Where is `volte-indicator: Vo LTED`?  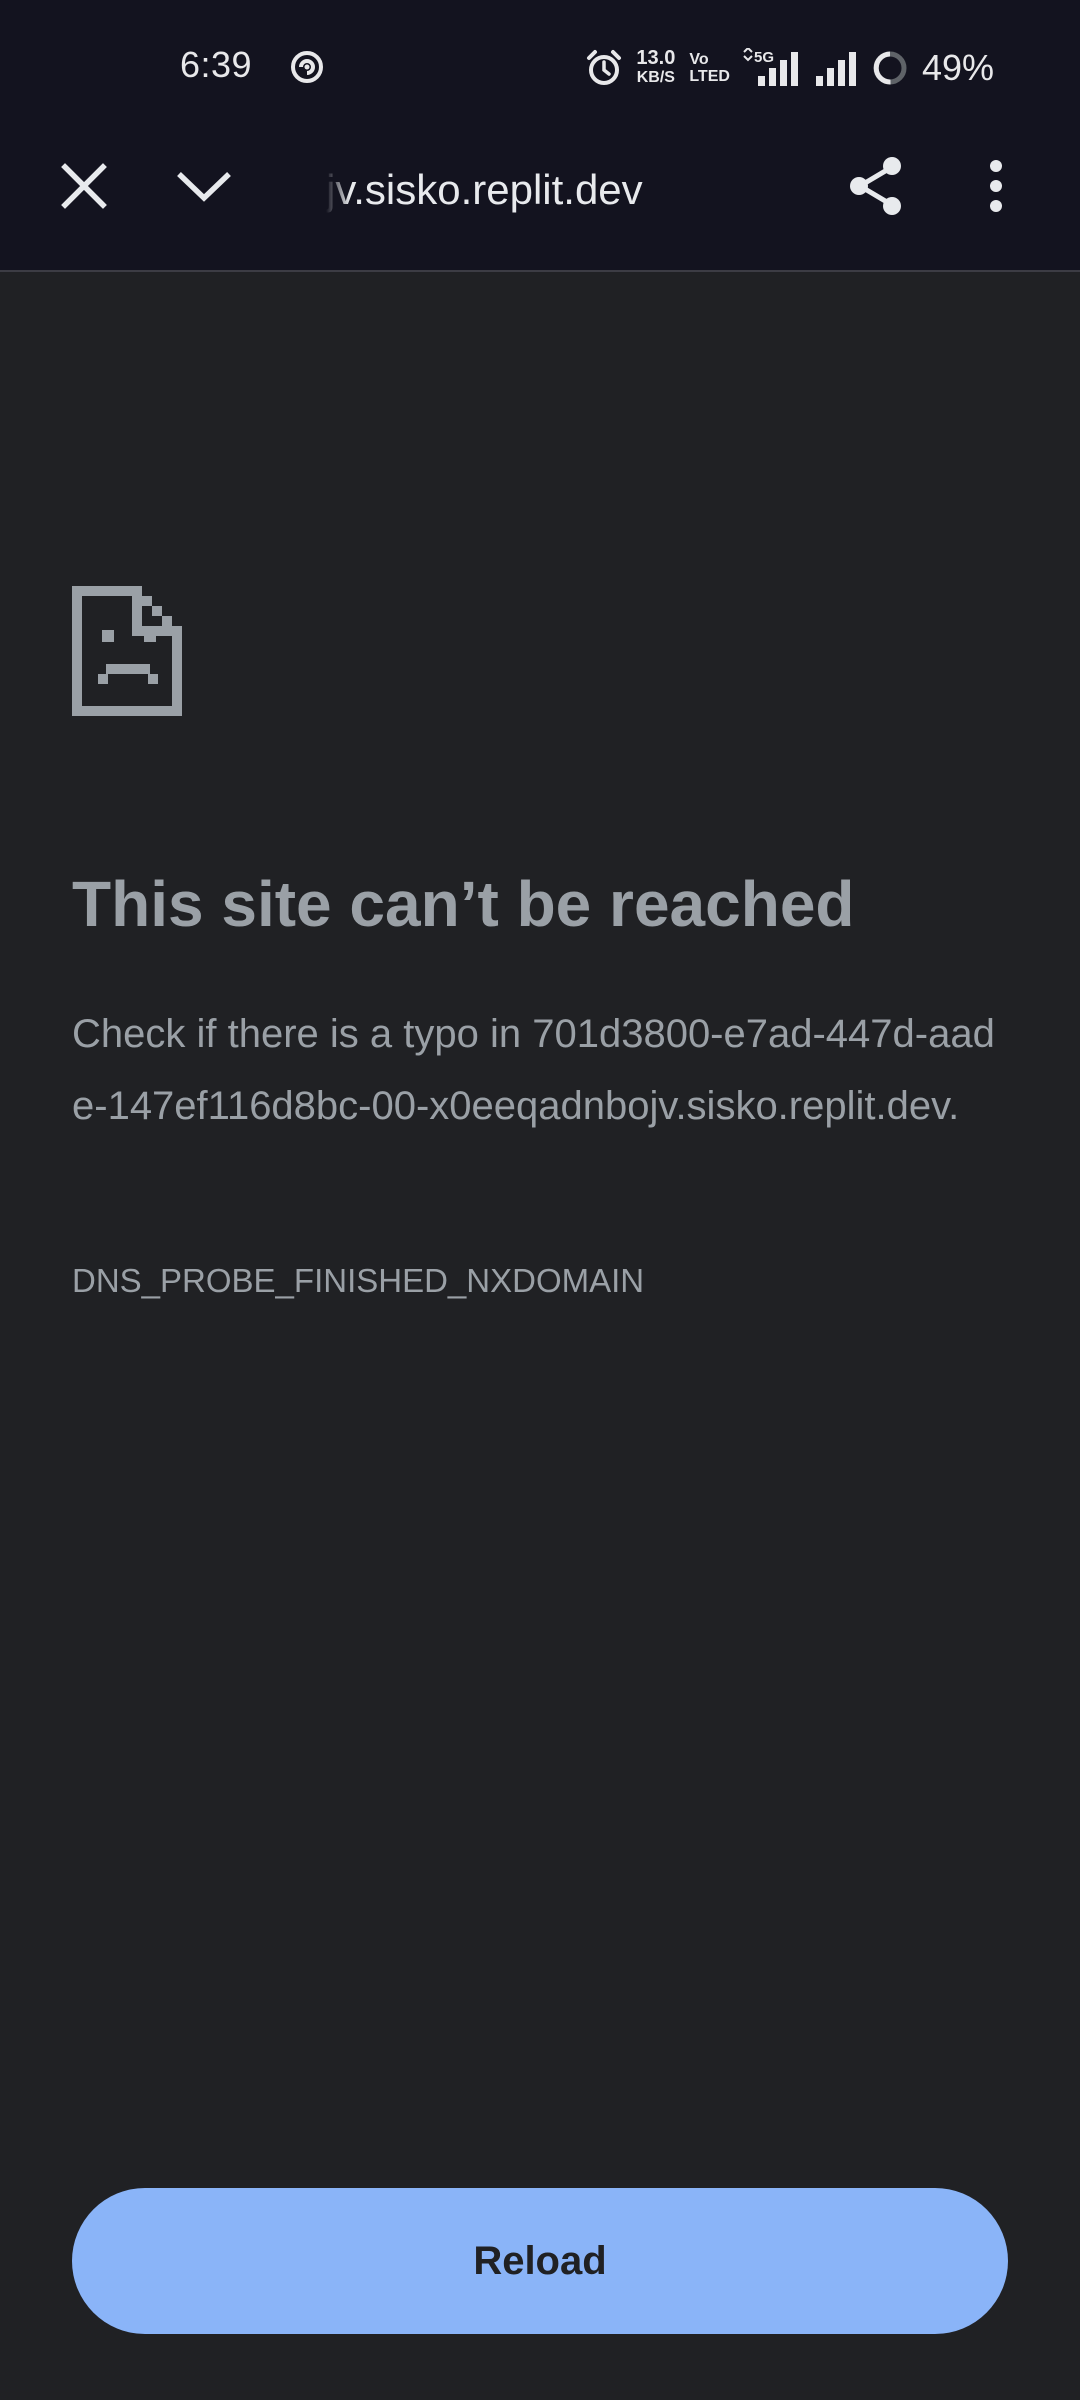 volte-indicator: Vo LTED is located at coordinates (709, 68).